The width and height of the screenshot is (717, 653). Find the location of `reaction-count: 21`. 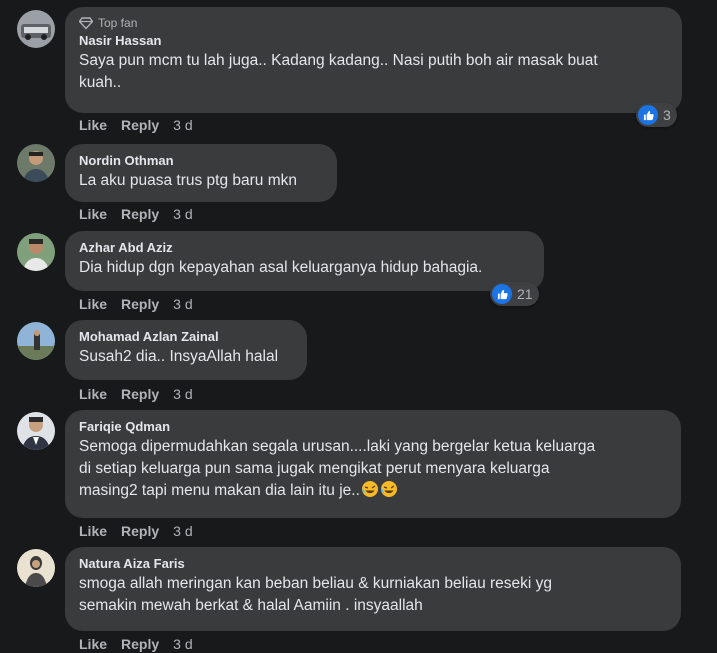

reaction-count: 21 is located at coordinates (525, 294).